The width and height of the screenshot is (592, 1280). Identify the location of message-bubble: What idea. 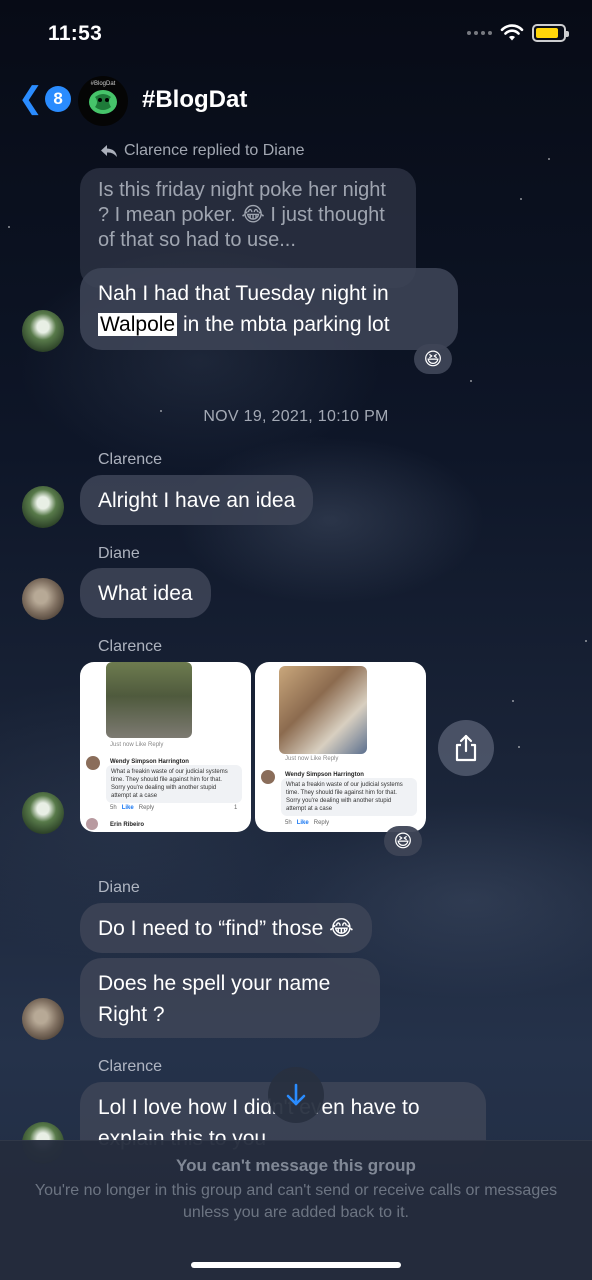
(145, 593).